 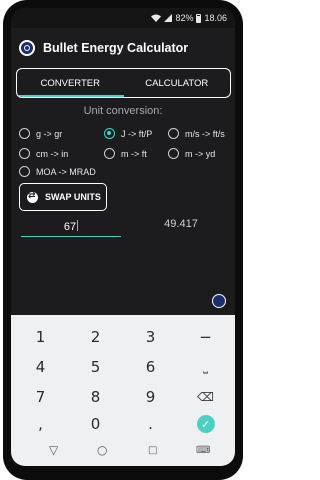 I want to click on key-7: 7, so click(x=40, y=397).